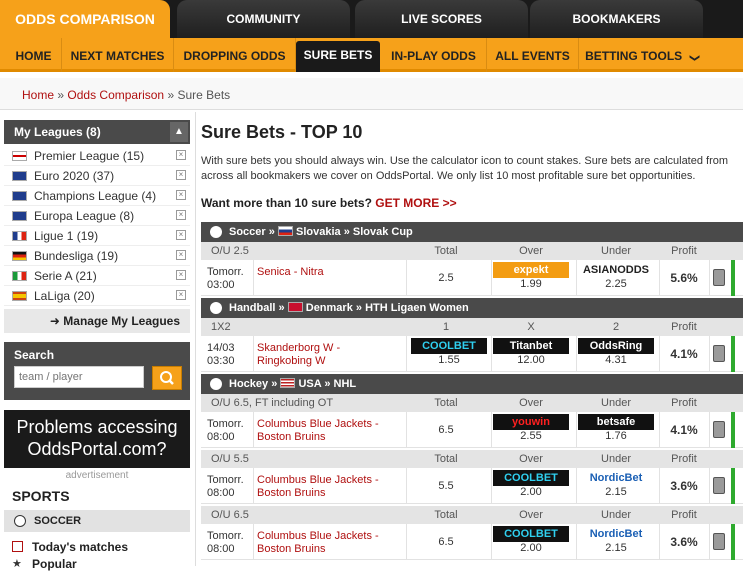 Image resolution: width=743 pixels, height=571 pixels. I want to click on collapse-button: ▲, so click(179, 132).